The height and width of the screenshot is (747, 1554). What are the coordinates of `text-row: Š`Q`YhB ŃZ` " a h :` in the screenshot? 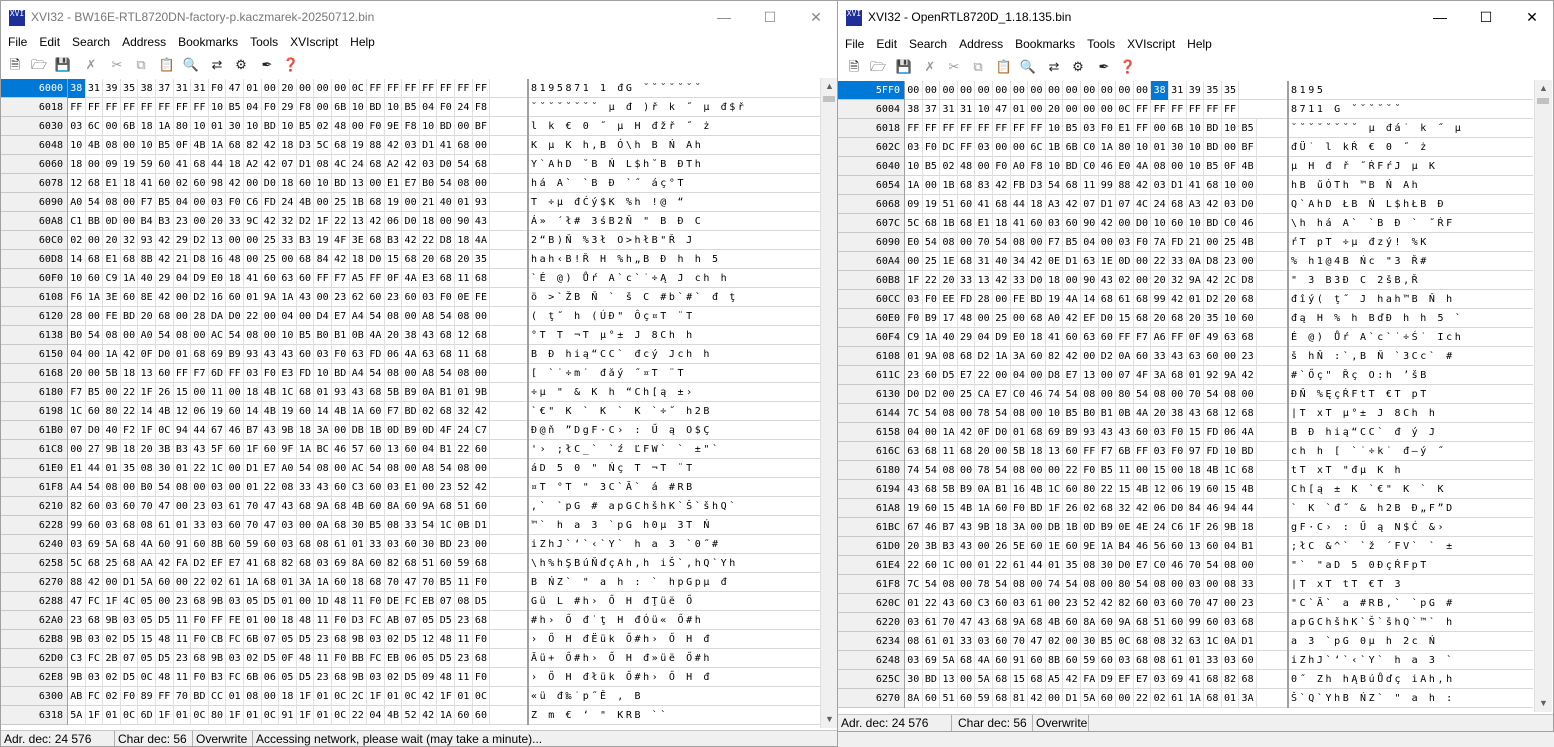 It's located at (1411, 698).